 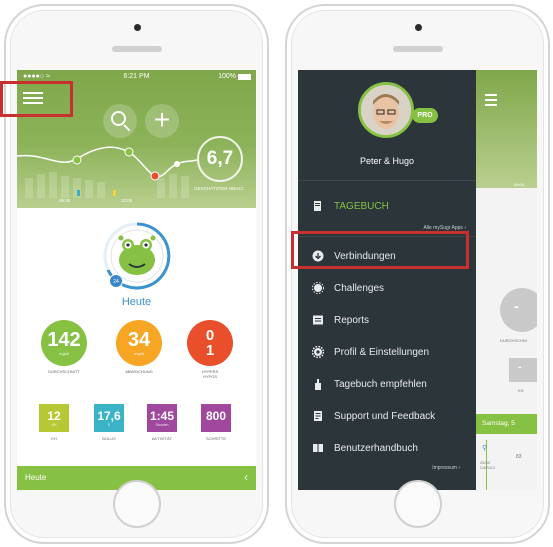 I want to click on average-glucose-circle: 142 mg/dl, so click(x=64, y=343).